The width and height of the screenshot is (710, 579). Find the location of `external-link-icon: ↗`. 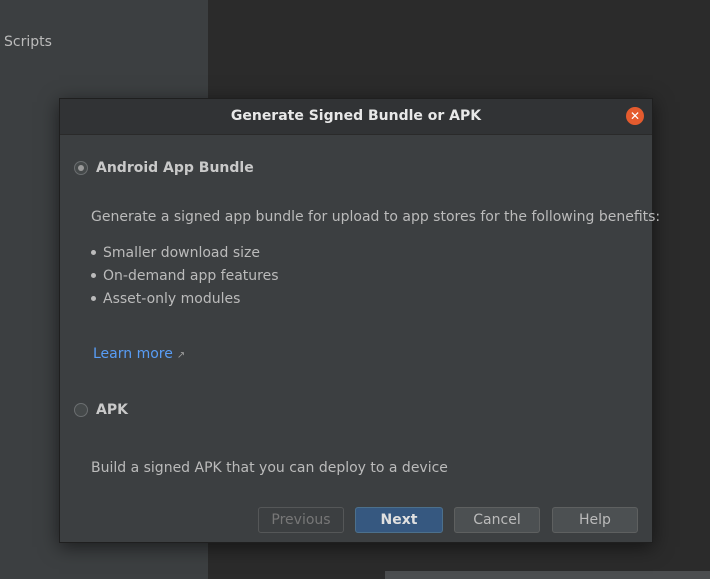

external-link-icon: ↗ is located at coordinates (181, 355).